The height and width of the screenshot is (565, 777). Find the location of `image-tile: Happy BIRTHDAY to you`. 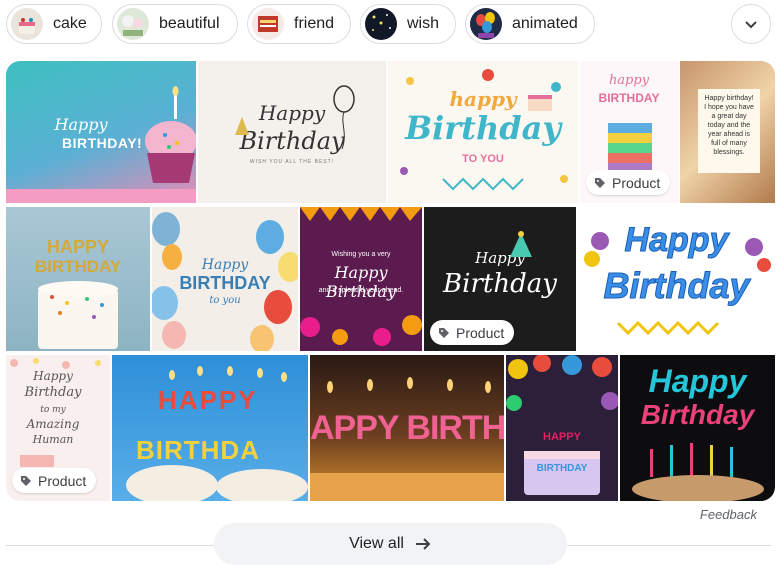

image-tile: Happy BIRTHDAY to you is located at coordinates (225, 279).